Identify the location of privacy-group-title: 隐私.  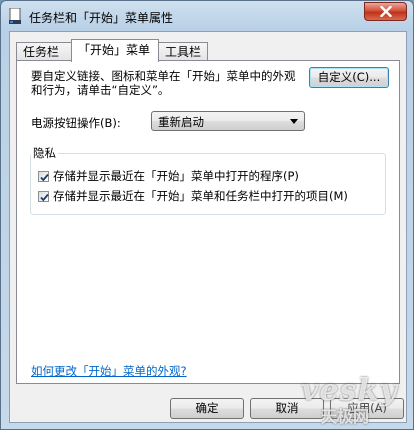
(44, 153).